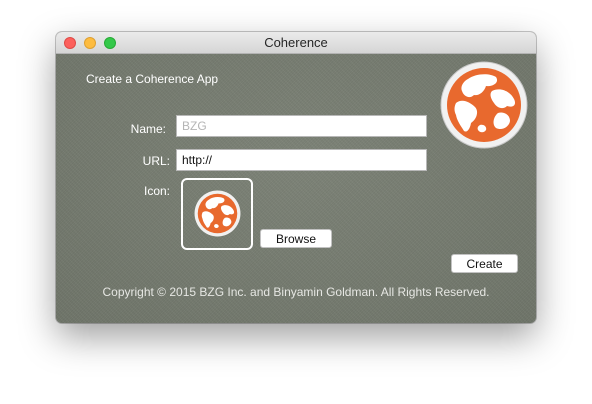 Image resolution: width=592 pixels, height=404 pixels. I want to click on name-field, so click(301, 126).